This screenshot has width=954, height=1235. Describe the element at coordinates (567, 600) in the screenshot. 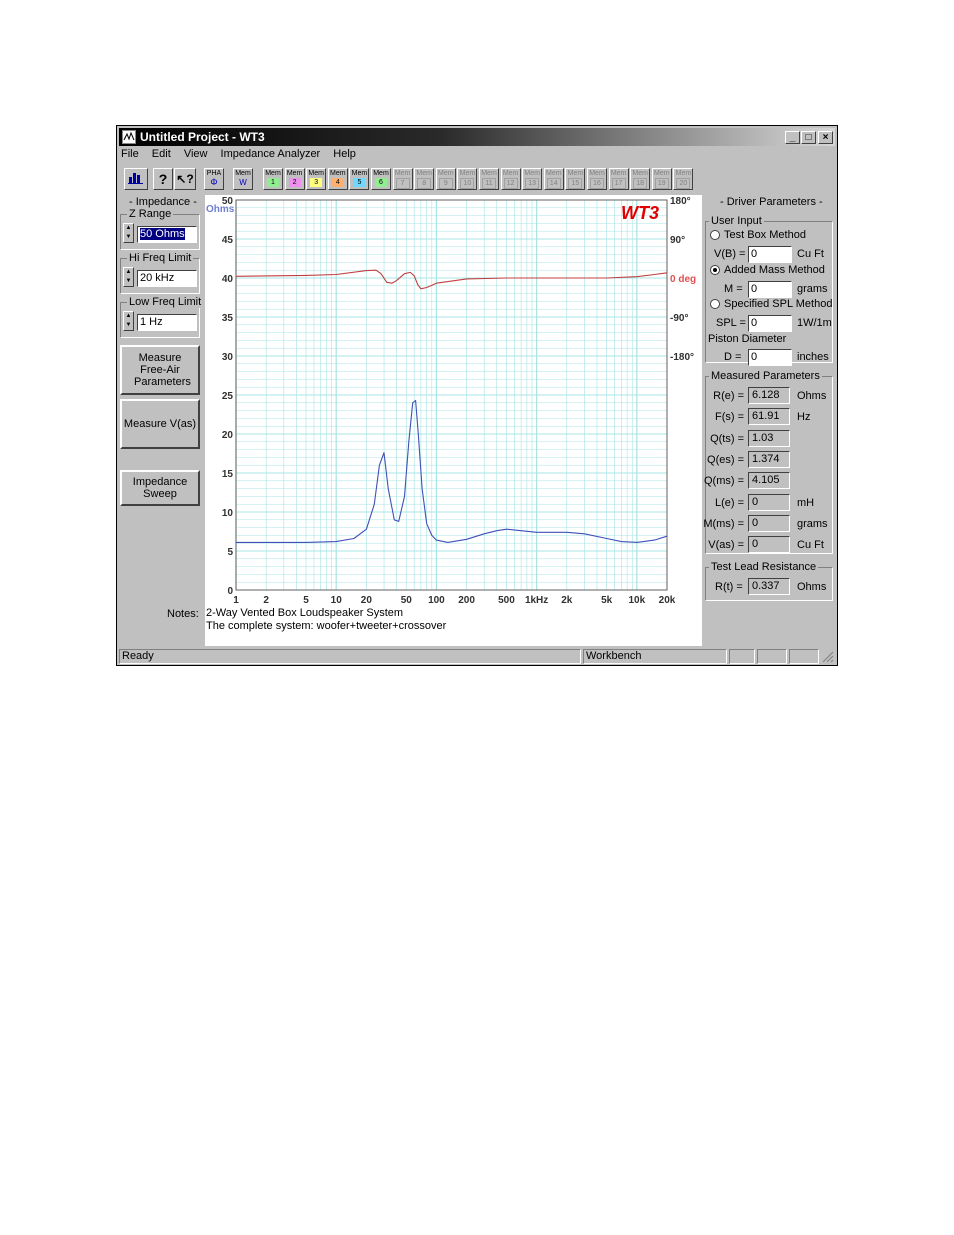

I see `x-tick-label: 2k` at that location.